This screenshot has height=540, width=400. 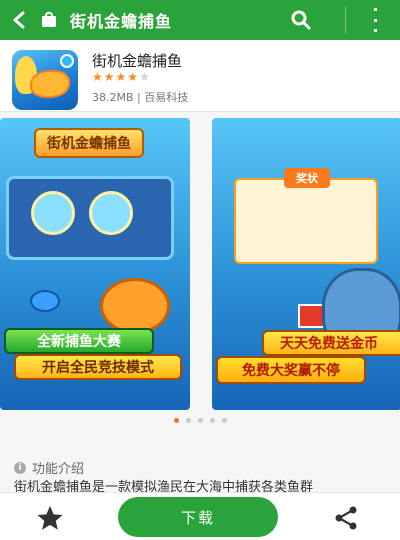 What do you see at coordinates (200, 20) in the screenshot?
I see `top-bar: 街机金蟾捕鱼` at bounding box center [200, 20].